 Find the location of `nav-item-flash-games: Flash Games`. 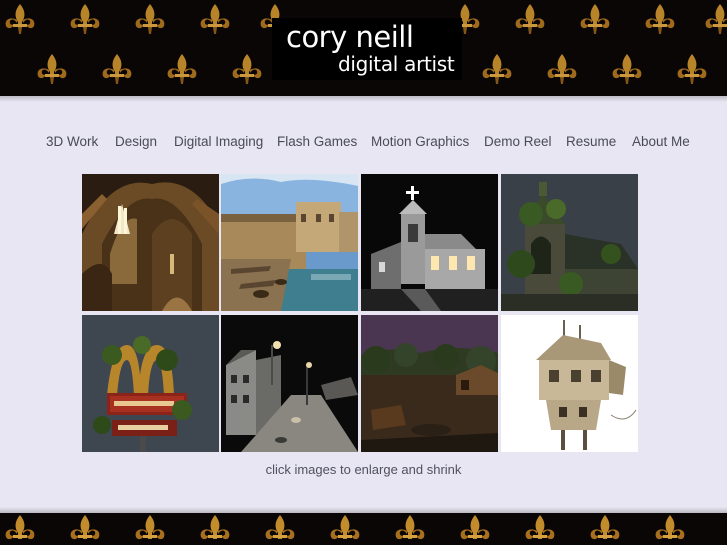

nav-item-flash-games: Flash Games is located at coordinates (317, 141).